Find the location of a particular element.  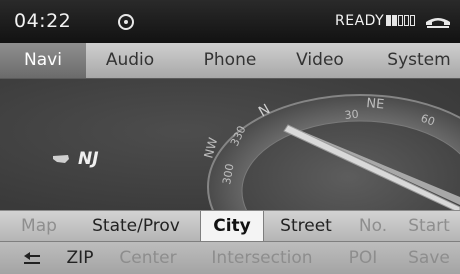

radio-status-icon is located at coordinates (126, 22).